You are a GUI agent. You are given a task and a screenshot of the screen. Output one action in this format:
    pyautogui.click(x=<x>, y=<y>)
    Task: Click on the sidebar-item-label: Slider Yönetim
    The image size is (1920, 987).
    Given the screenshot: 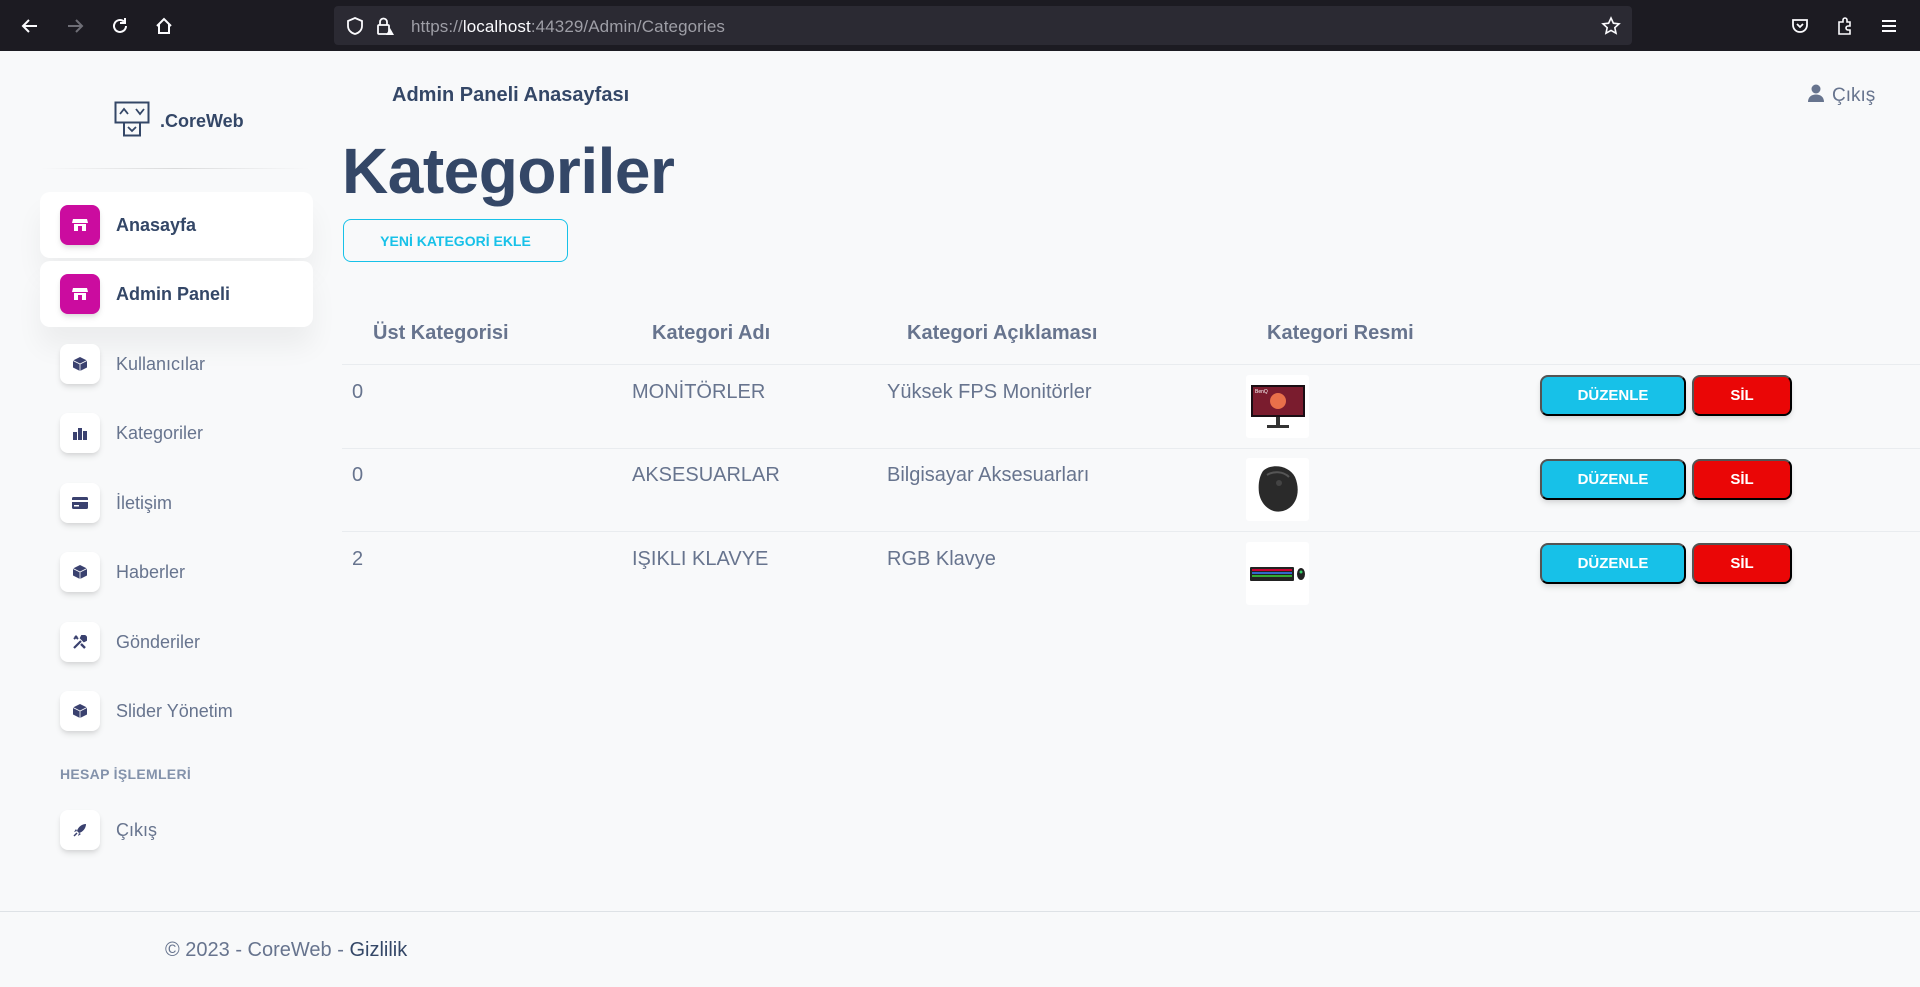 What is the action you would take?
    pyautogui.click(x=174, y=710)
    